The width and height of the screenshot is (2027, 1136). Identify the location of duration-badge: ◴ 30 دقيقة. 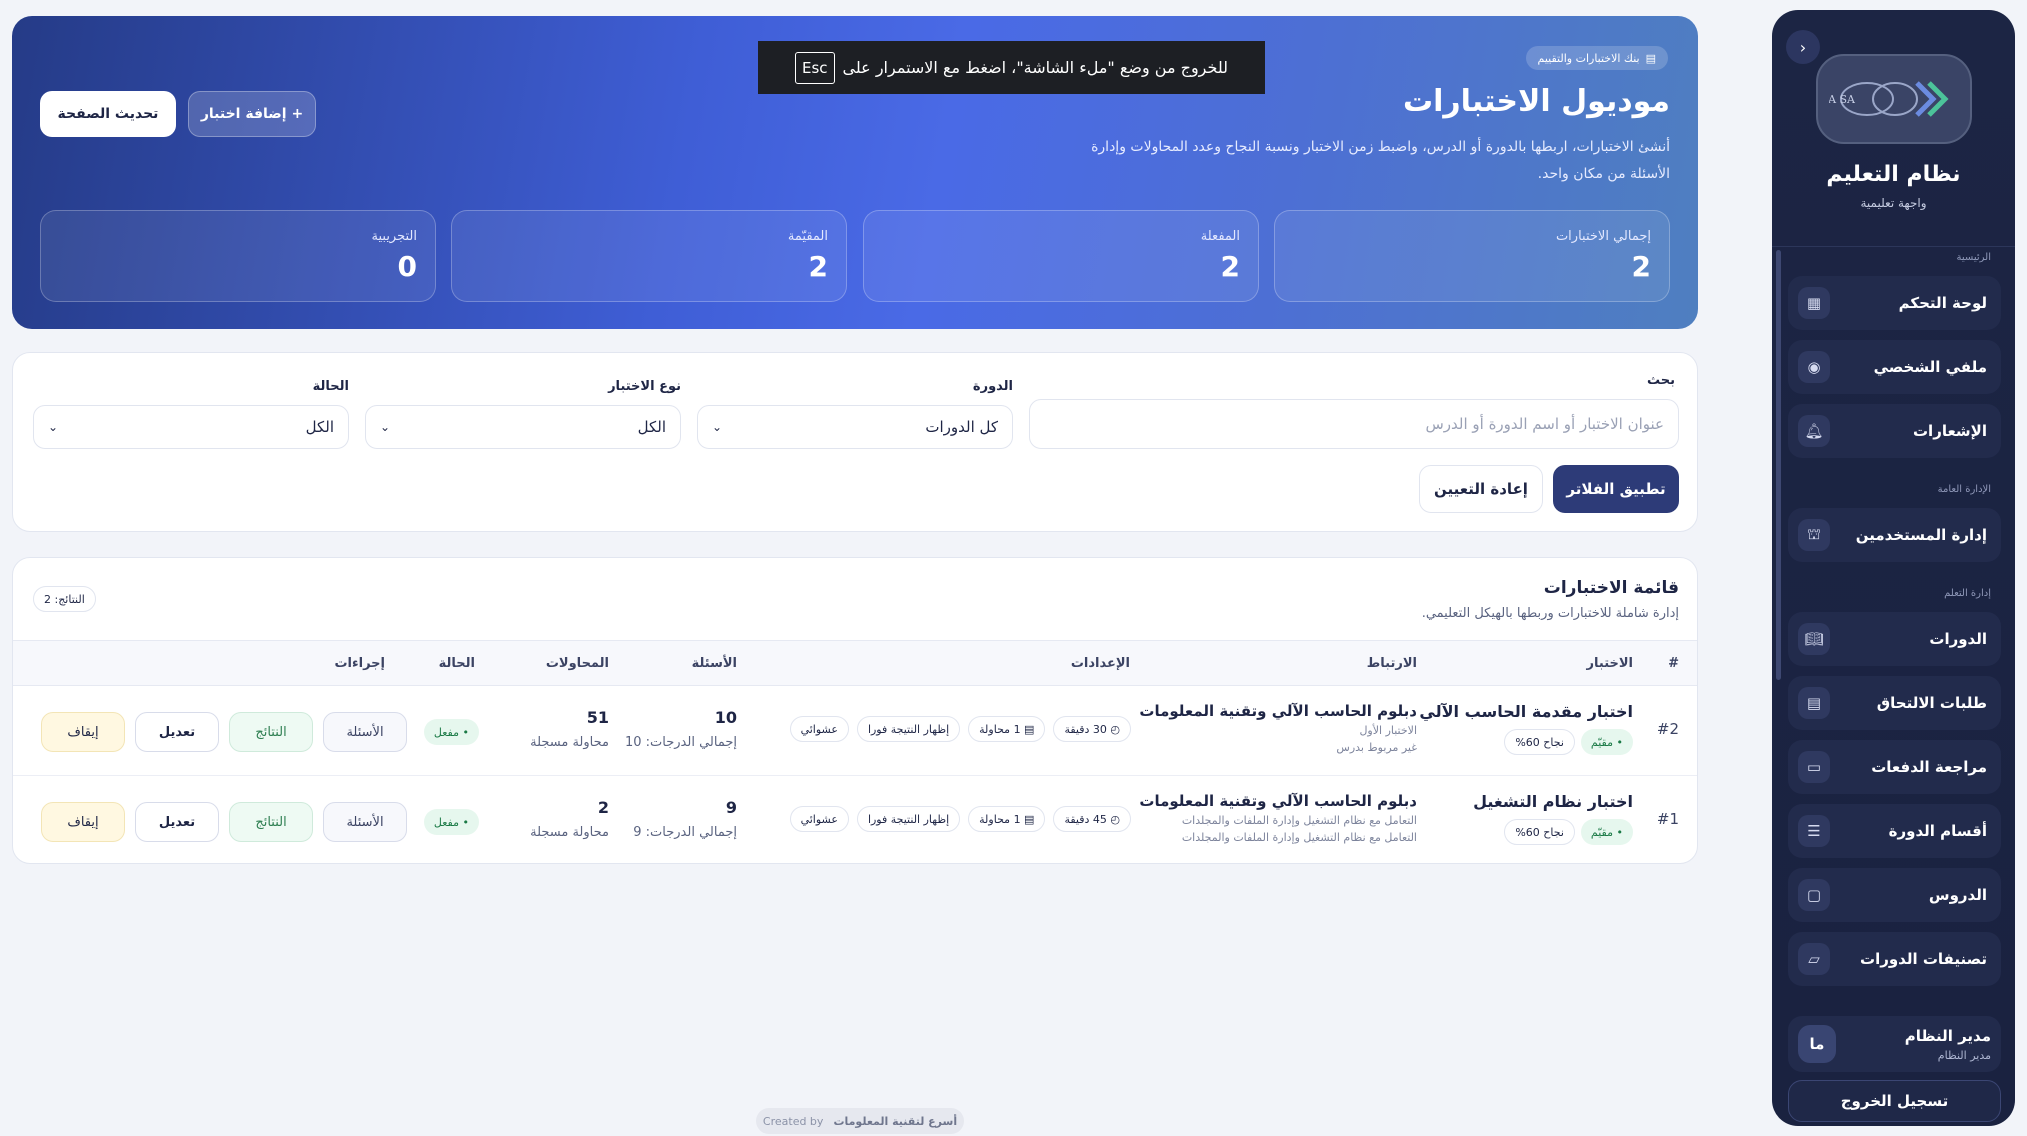
(1092, 729).